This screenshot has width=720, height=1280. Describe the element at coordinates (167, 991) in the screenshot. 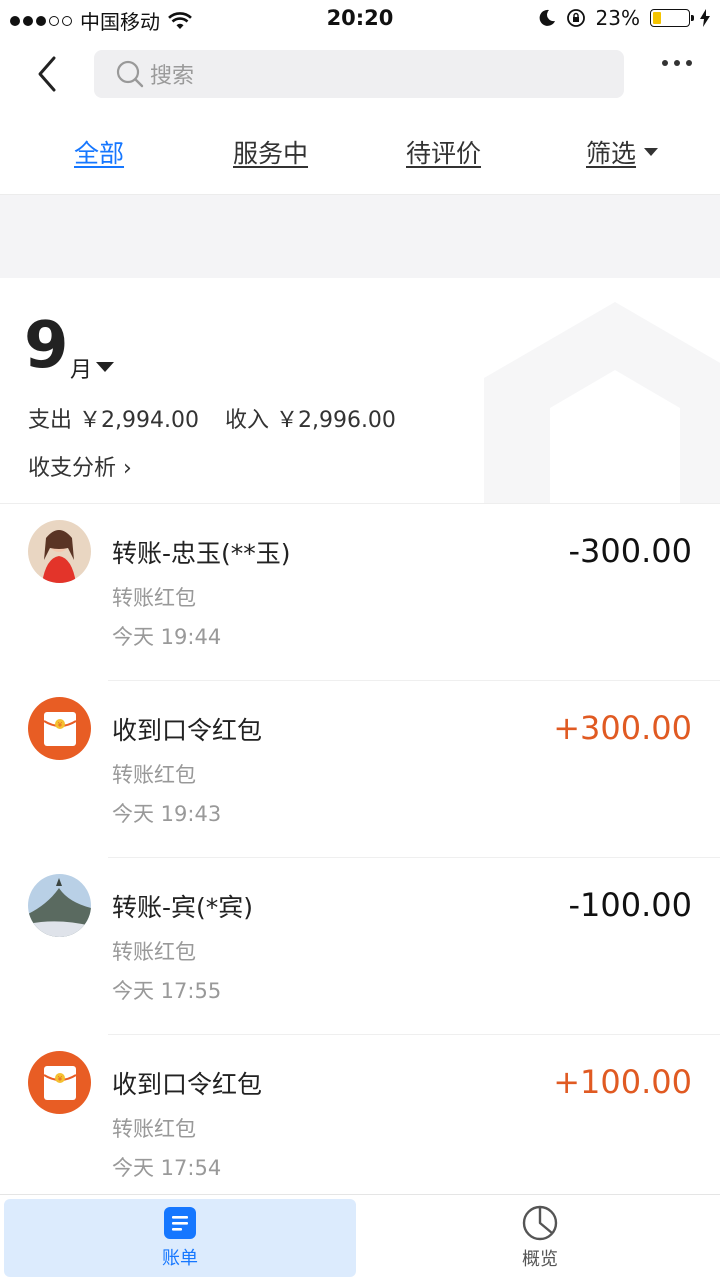

I see `transaction-time: 今天 17:55` at that location.